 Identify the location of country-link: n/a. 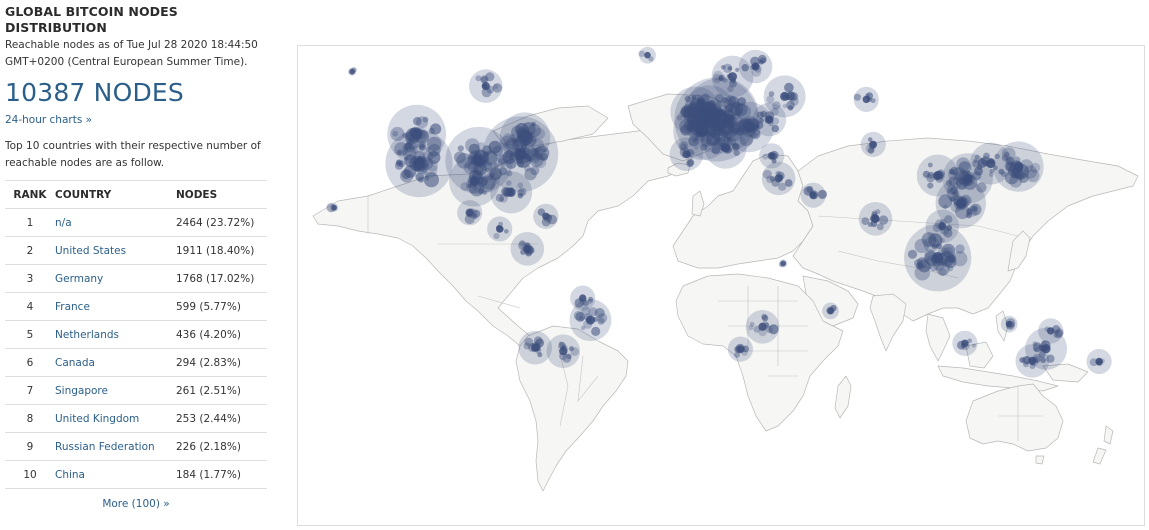
(63, 223).